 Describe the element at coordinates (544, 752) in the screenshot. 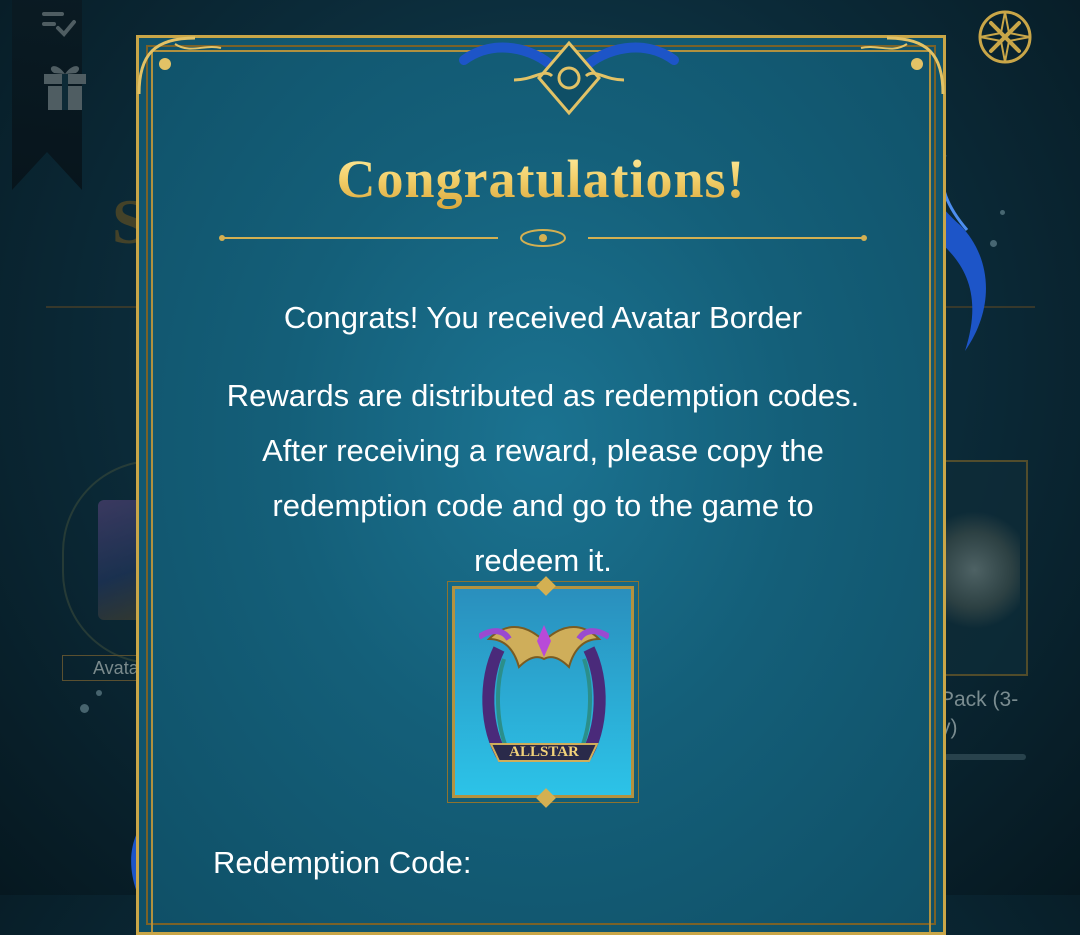

I see `allstar-badge-text: ALLSTAR` at that location.